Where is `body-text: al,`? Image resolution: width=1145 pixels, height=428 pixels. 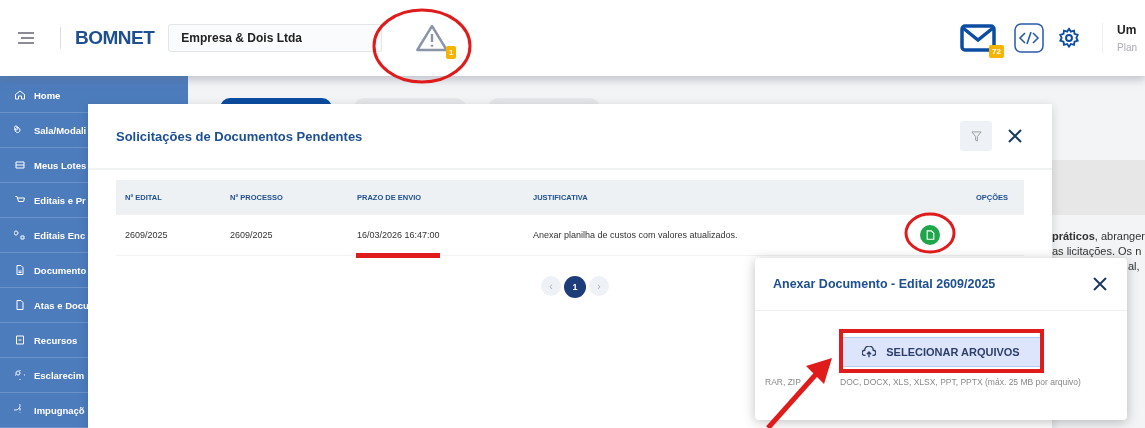 body-text: al, is located at coordinates (1134, 266).